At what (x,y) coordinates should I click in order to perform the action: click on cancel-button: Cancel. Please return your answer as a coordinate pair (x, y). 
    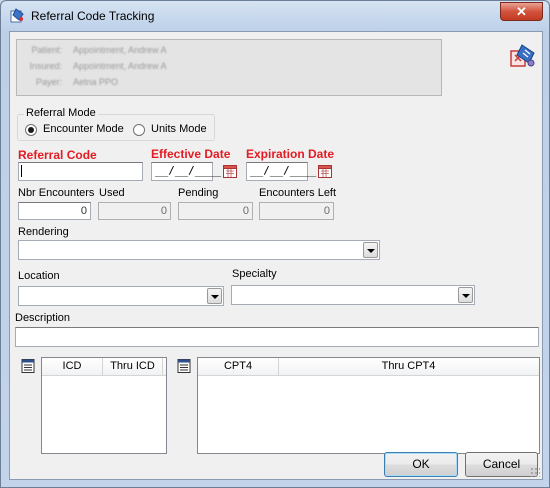
    Looking at the image, I should click on (501, 464).